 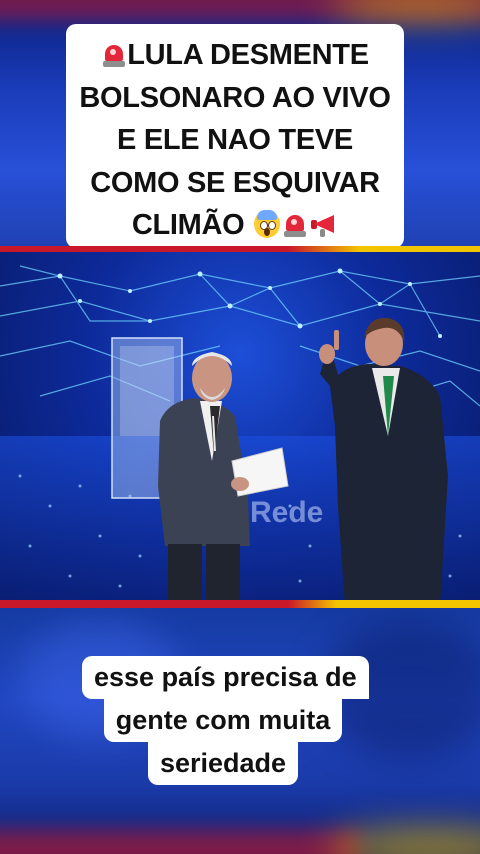 I want to click on title-line-3: E ELE NAO TEVE, so click(x=235, y=140).